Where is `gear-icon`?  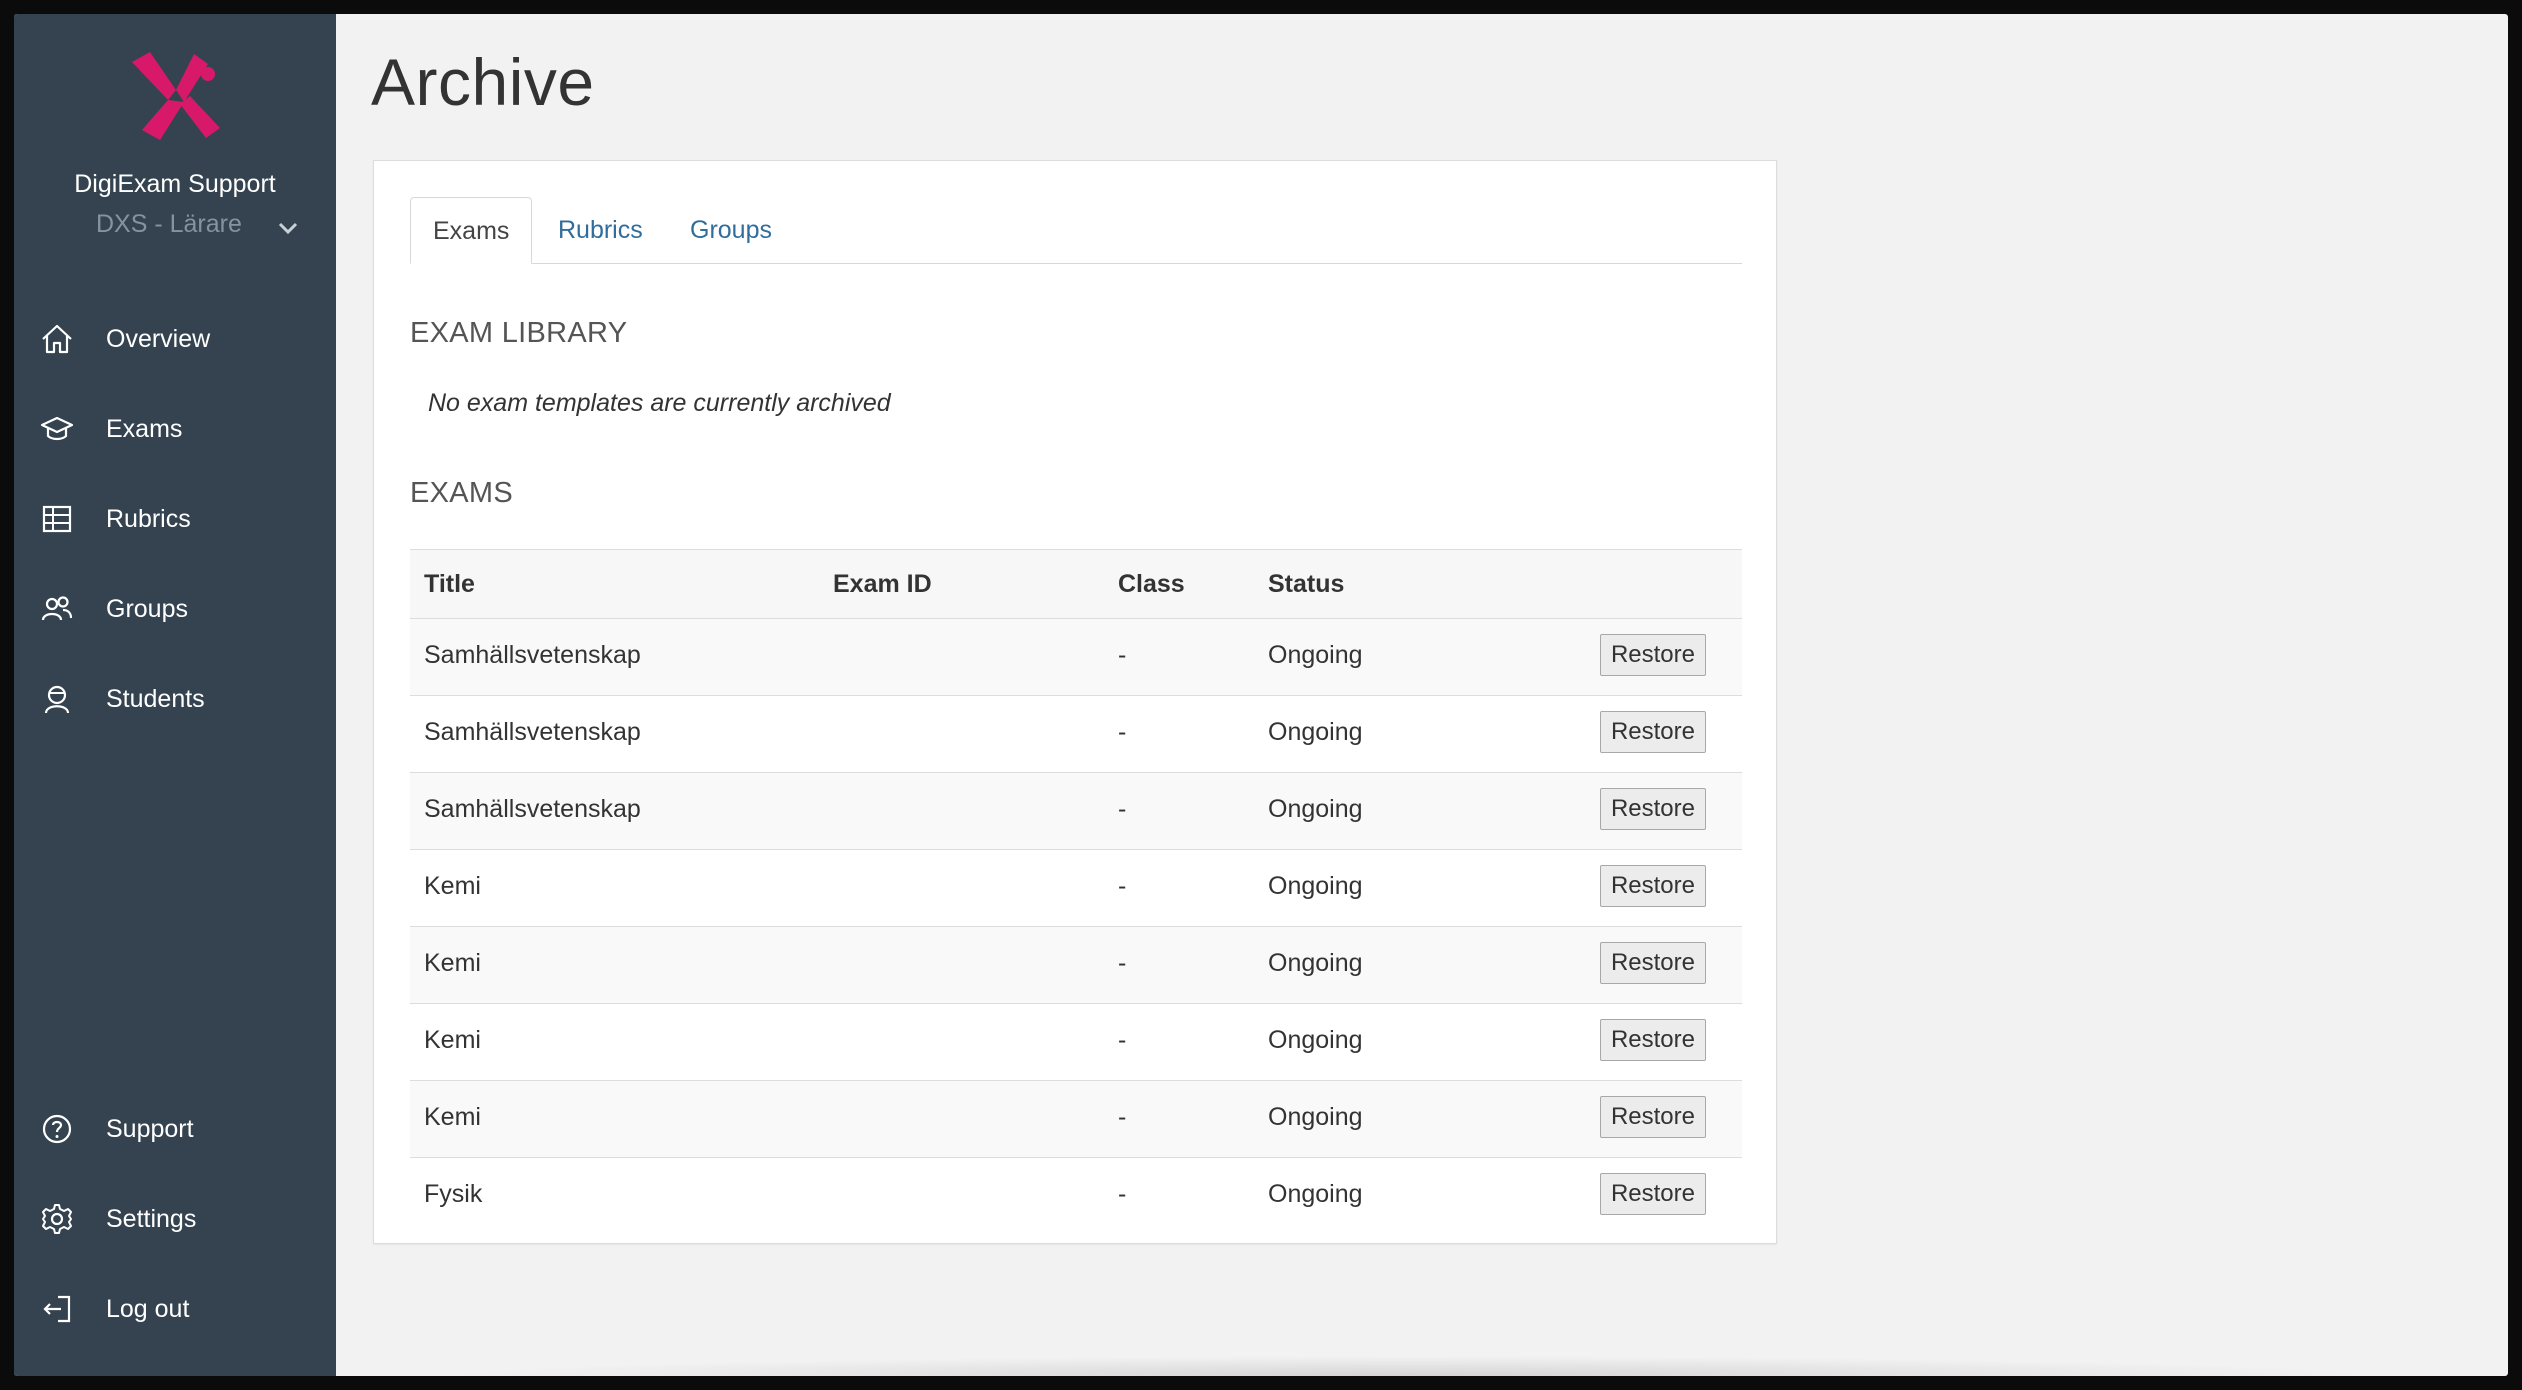 gear-icon is located at coordinates (57, 1219).